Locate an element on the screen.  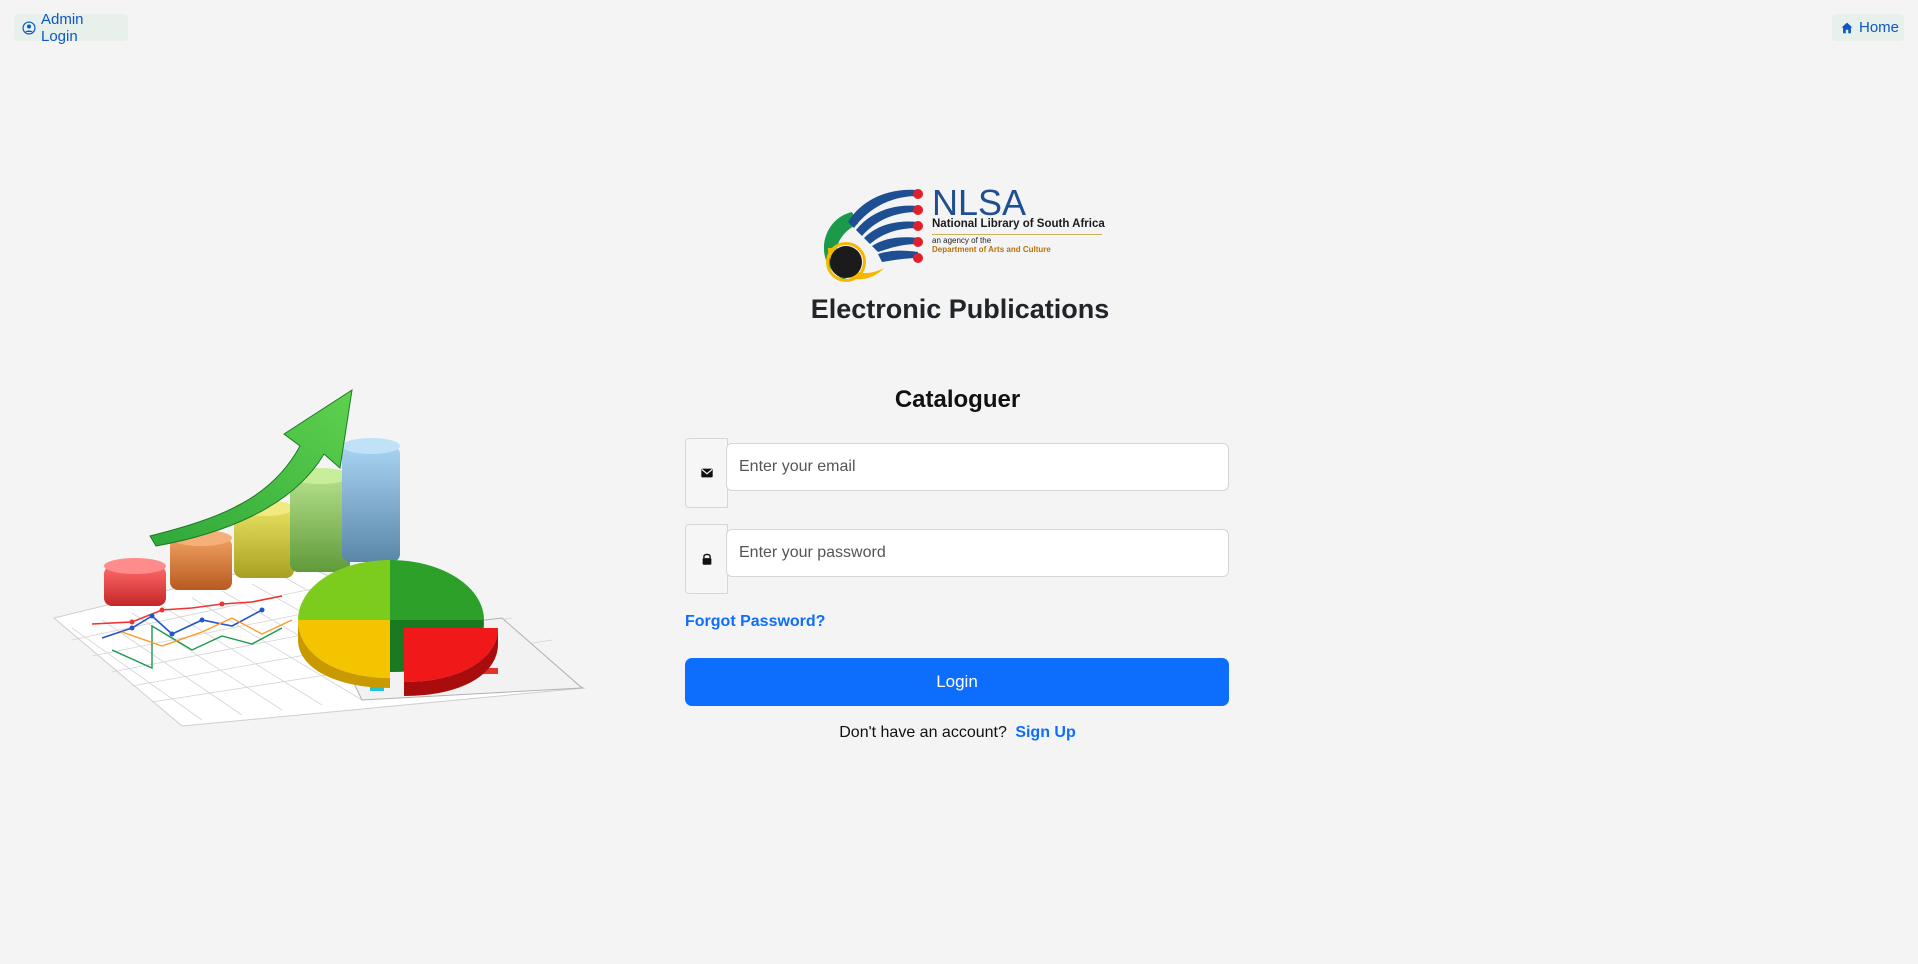
app-title: Electronic Publications is located at coordinates (960, 309).